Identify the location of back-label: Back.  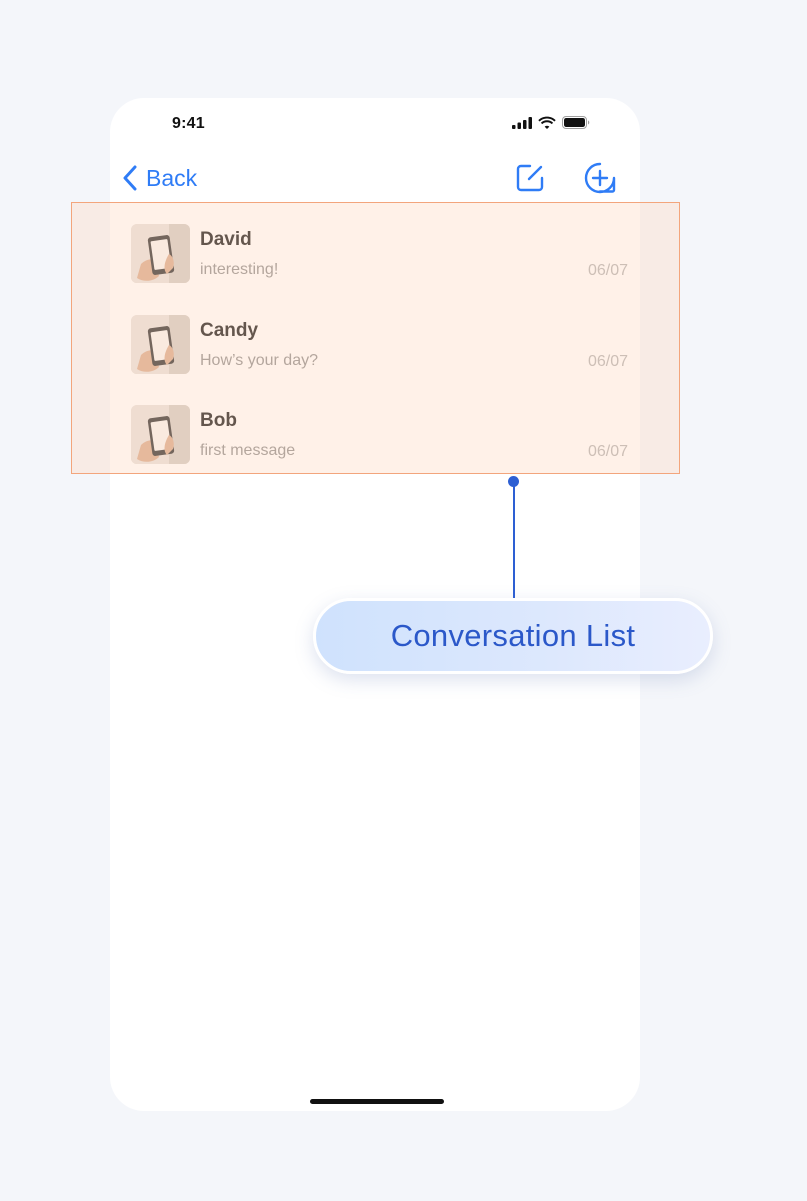
(172, 177).